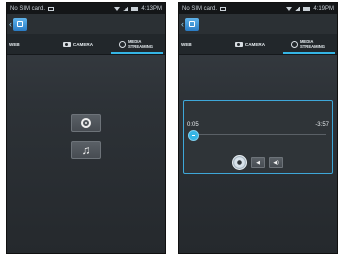 The height and width of the screenshot is (255, 338). I want to click on music-stream-button: ♫, so click(86, 150).